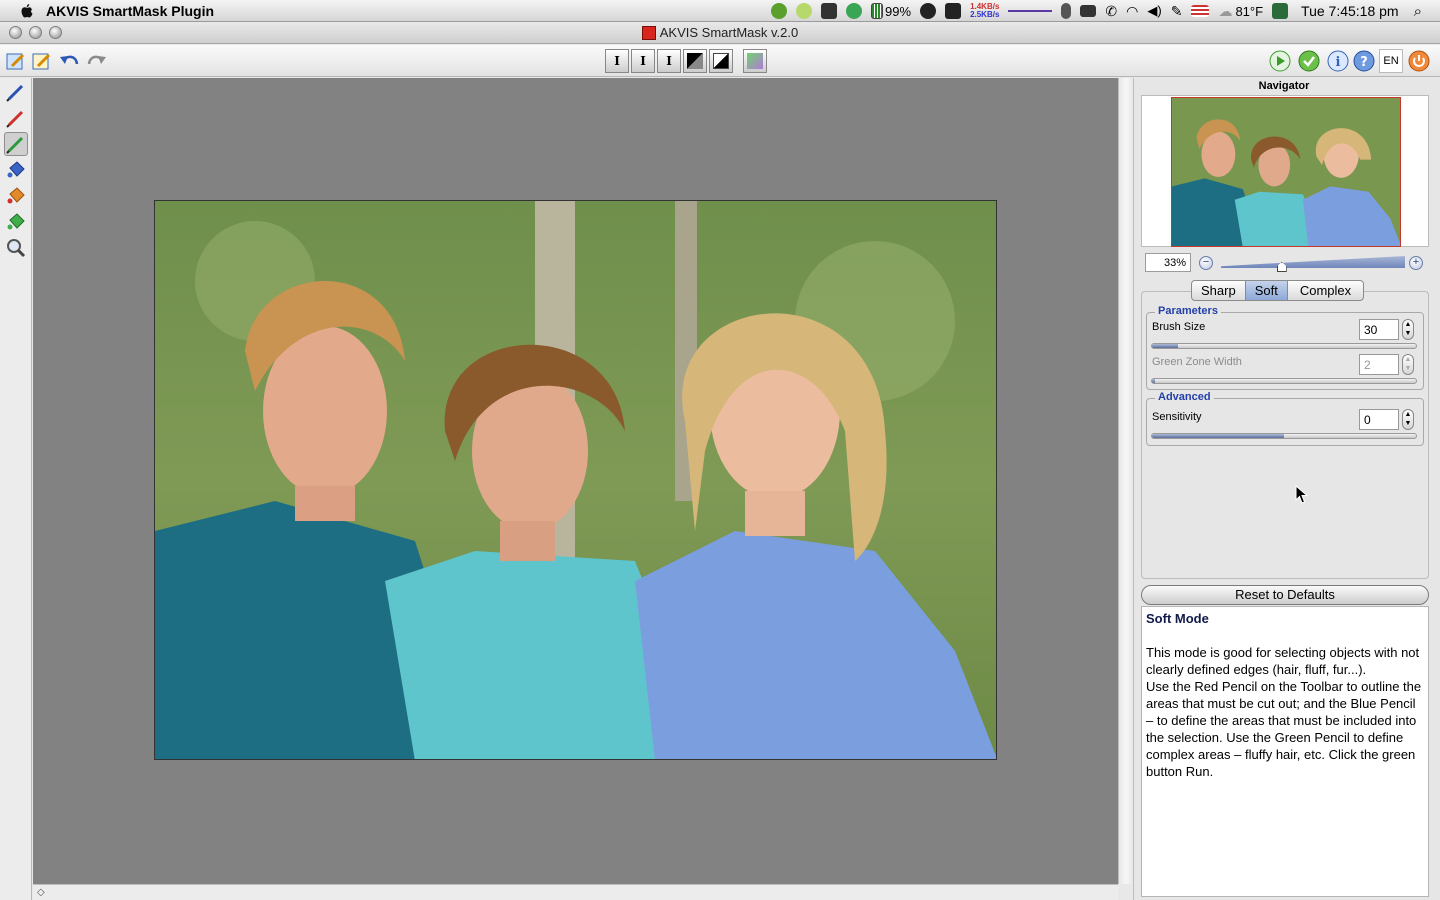  I want to click on green-zone-row: Green Zone Width 2 ▲ ▼, so click(1285, 371).